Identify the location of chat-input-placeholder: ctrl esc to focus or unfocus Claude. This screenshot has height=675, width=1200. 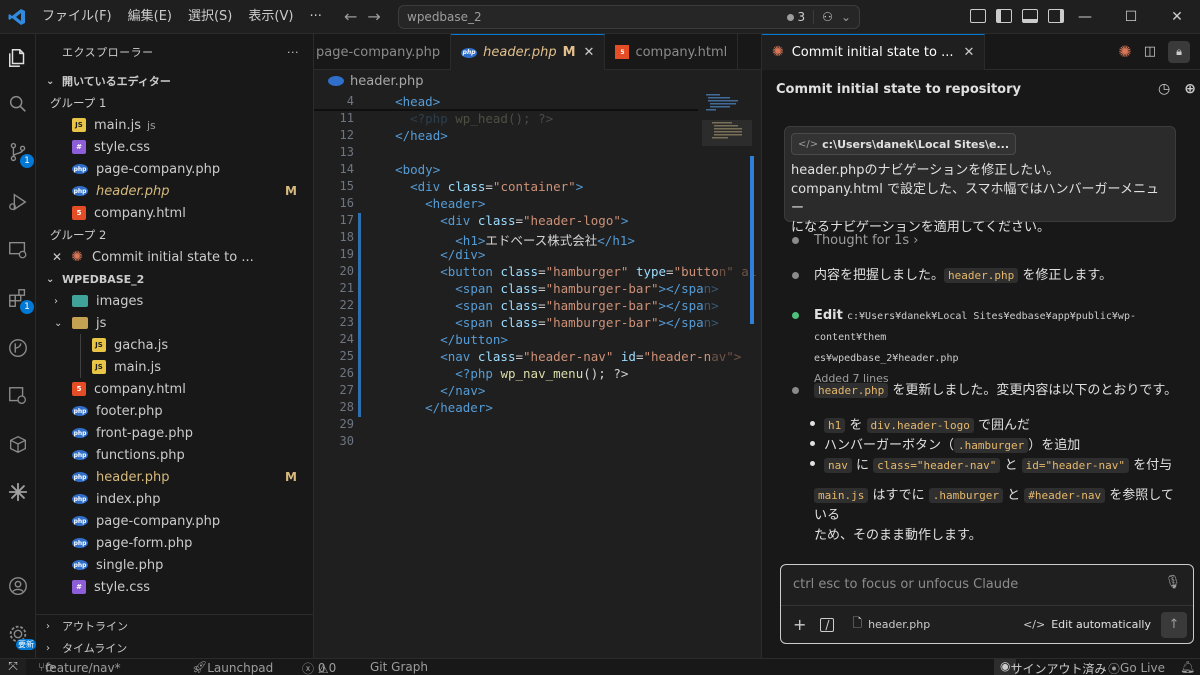
(905, 584).